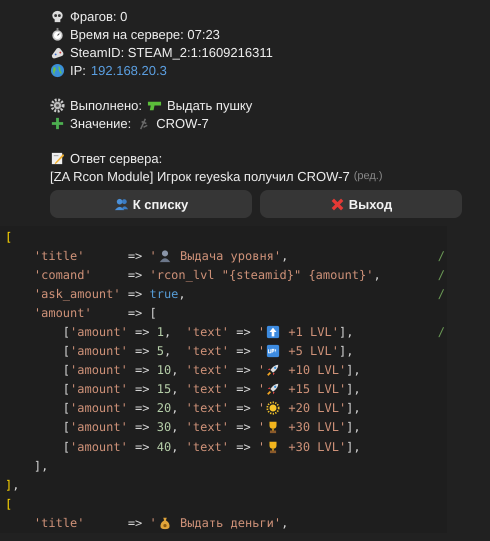 This screenshot has height=541, width=490. Describe the element at coordinates (324, 370) in the screenshot. I see `code-text: +10 LVL'],` at that location.